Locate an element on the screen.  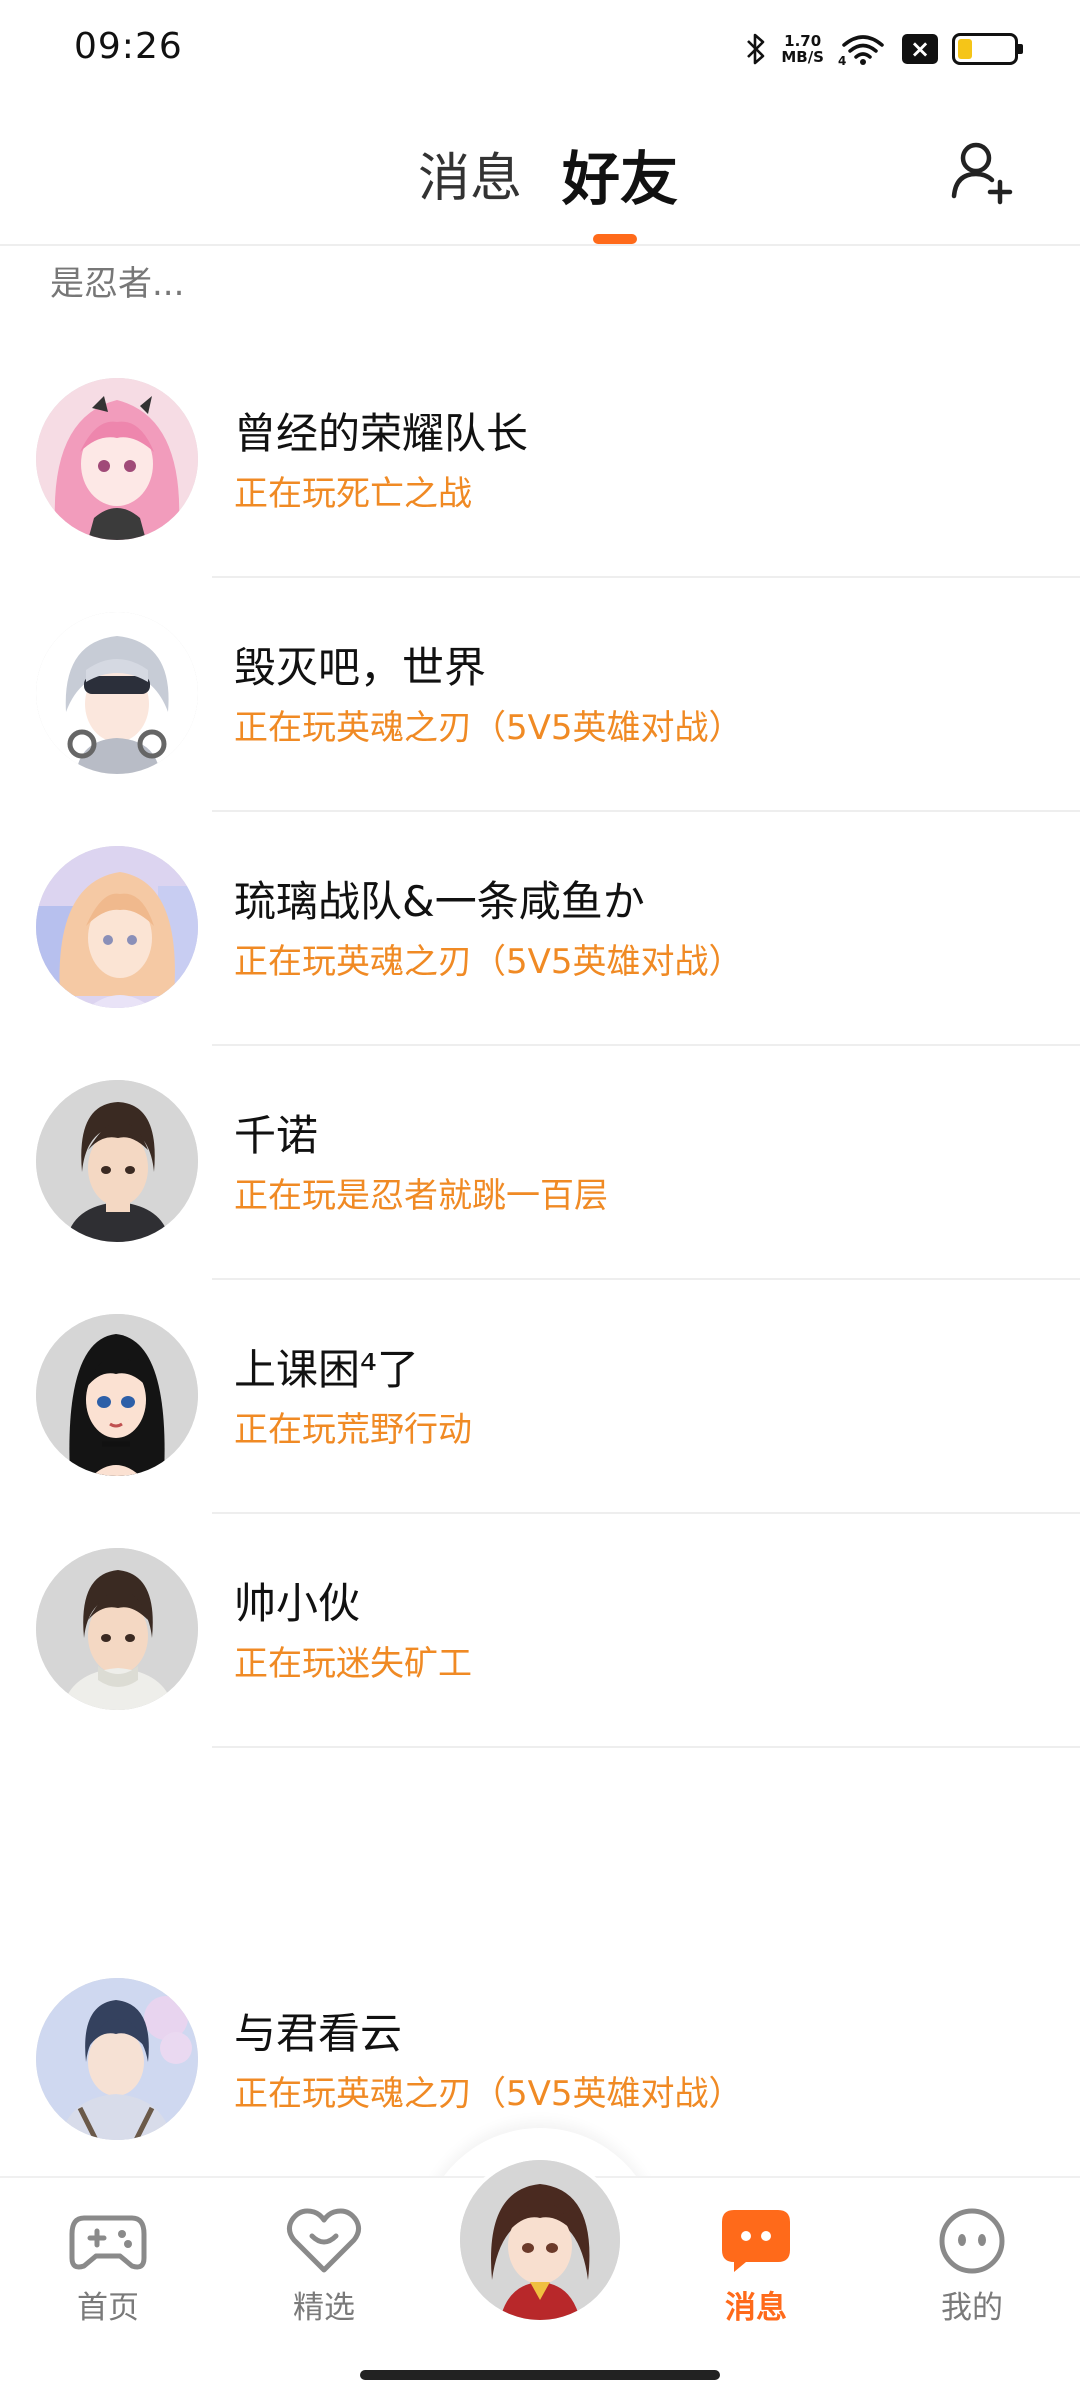
bluetooth-icon is located at coordinates (756, 49).